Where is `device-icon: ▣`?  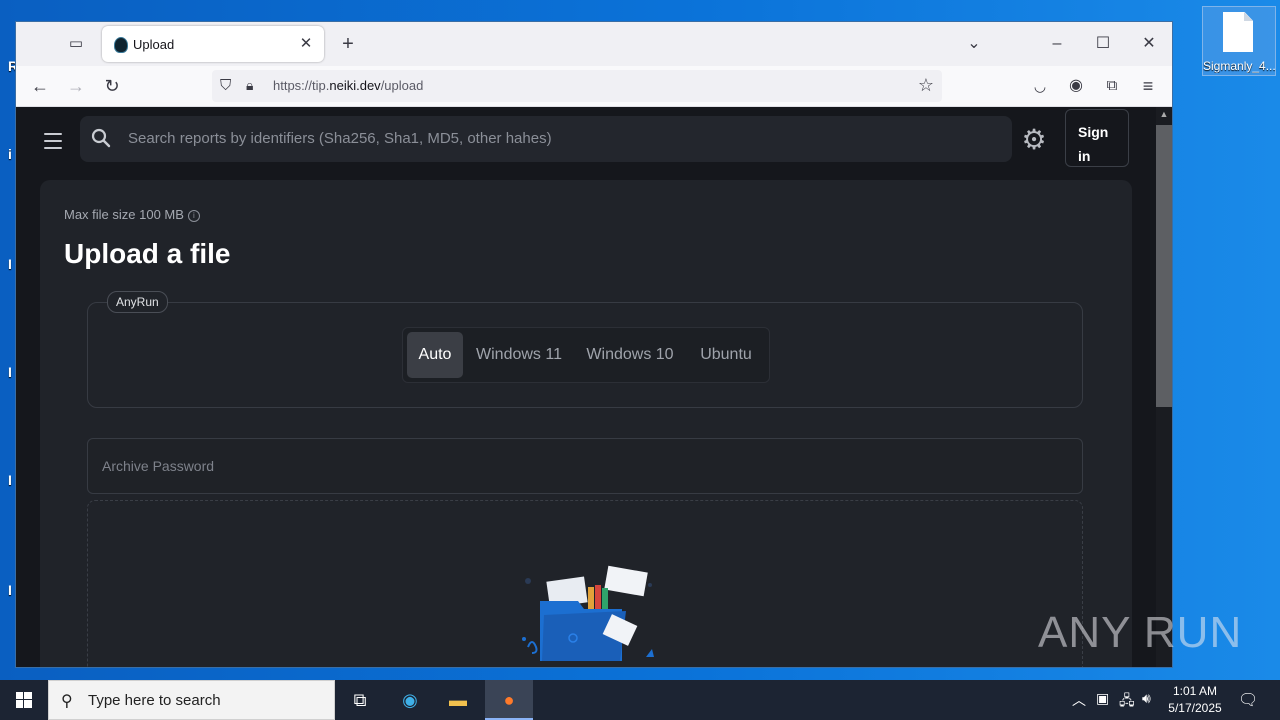 device-icon: ▣ is located at coordinates (1102, 698).